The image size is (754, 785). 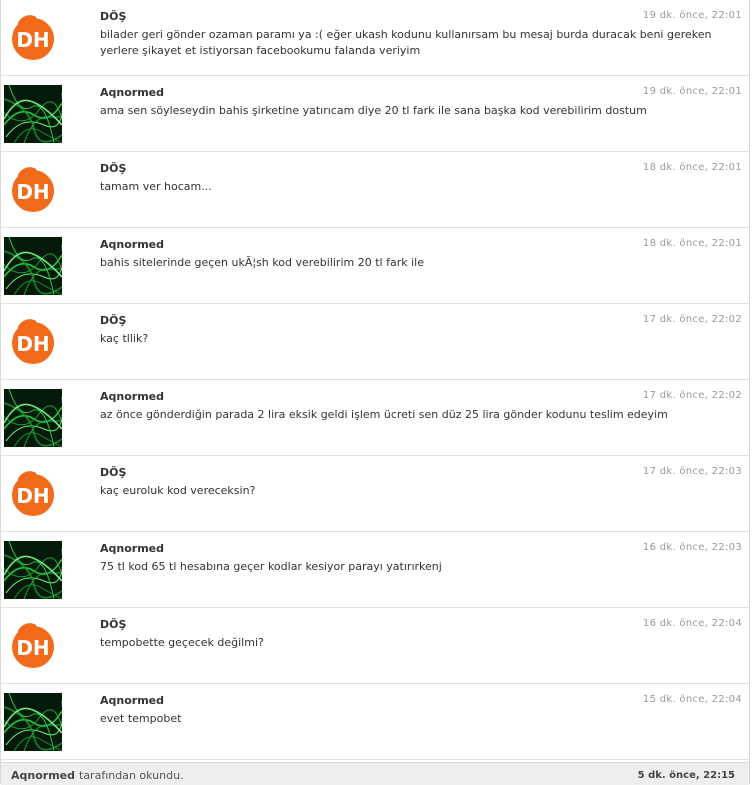 I want to click on message-text: kaç tllik?, so click(x=124, y=338).